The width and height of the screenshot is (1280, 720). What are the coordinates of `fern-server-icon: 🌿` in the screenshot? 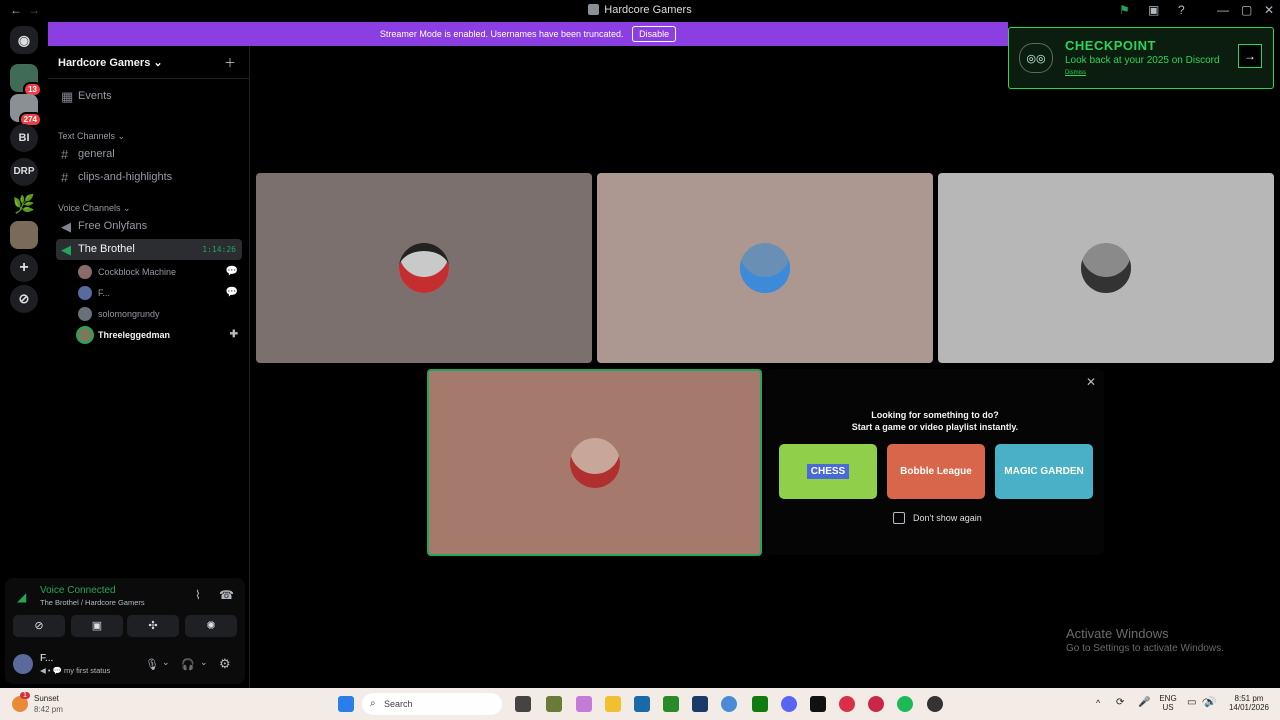 It's located at (24, 204).